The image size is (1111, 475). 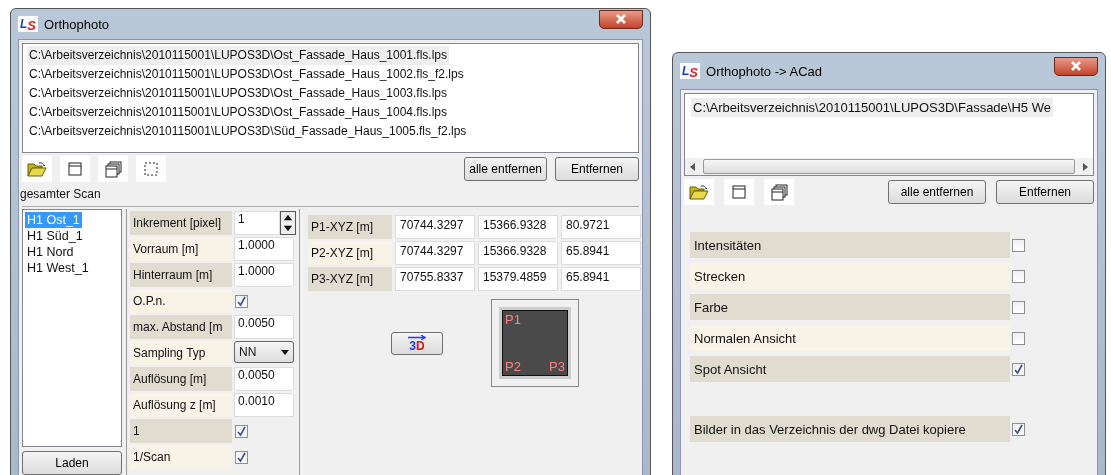 I want to click on parameter-label: Auflösung z [m], so click(x=181, y=405).